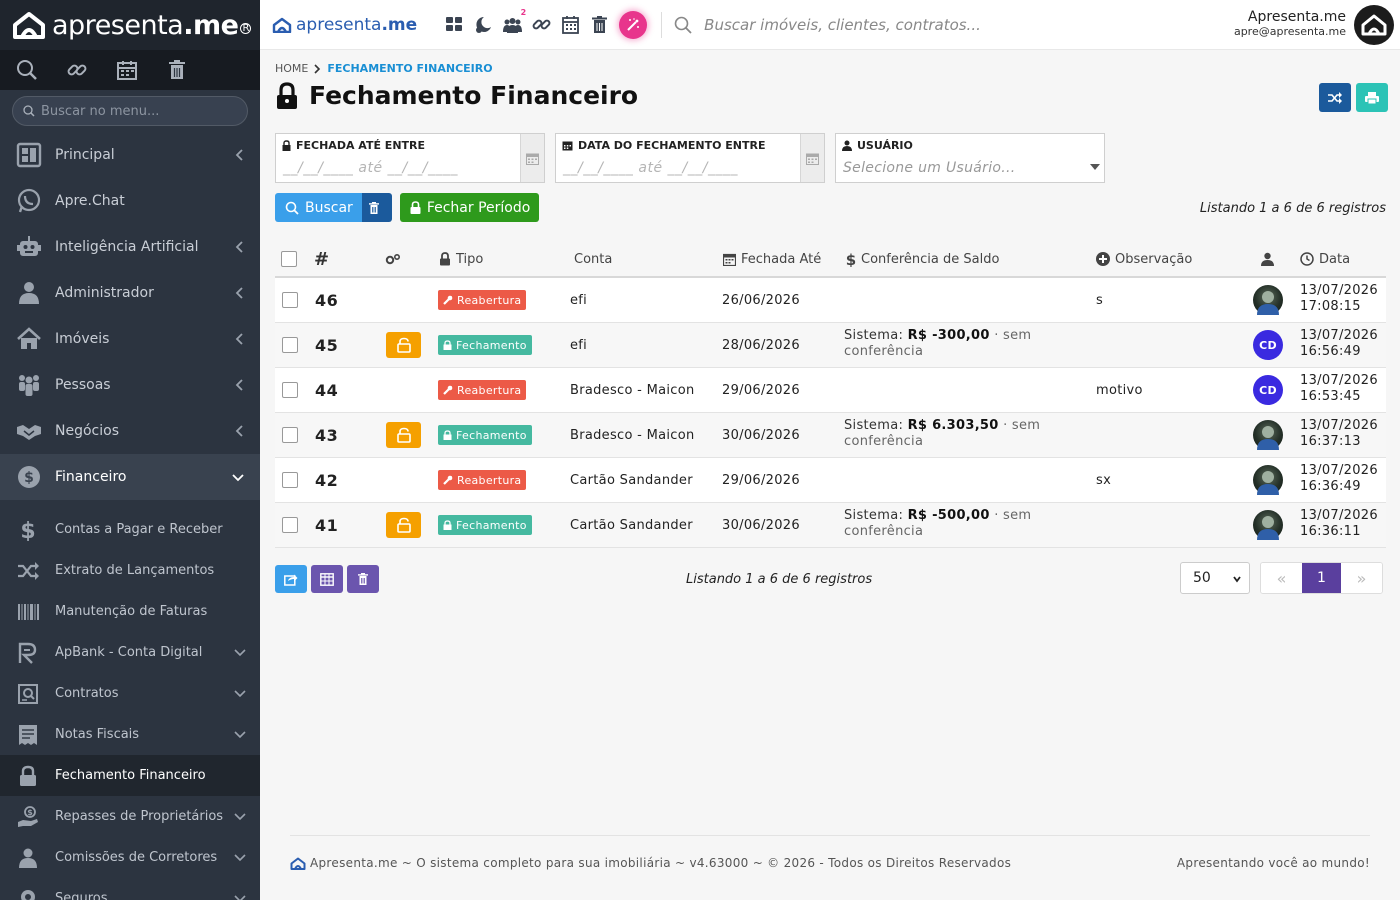  I want to click on dollar-circle-icon: $, so click(29, 477).